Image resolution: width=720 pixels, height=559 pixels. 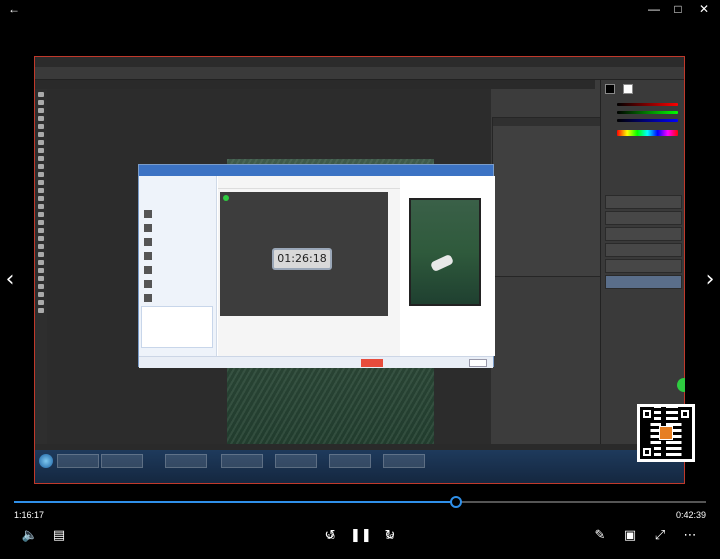 I want to click on windows-taskbar, so click(x=359, y=466).